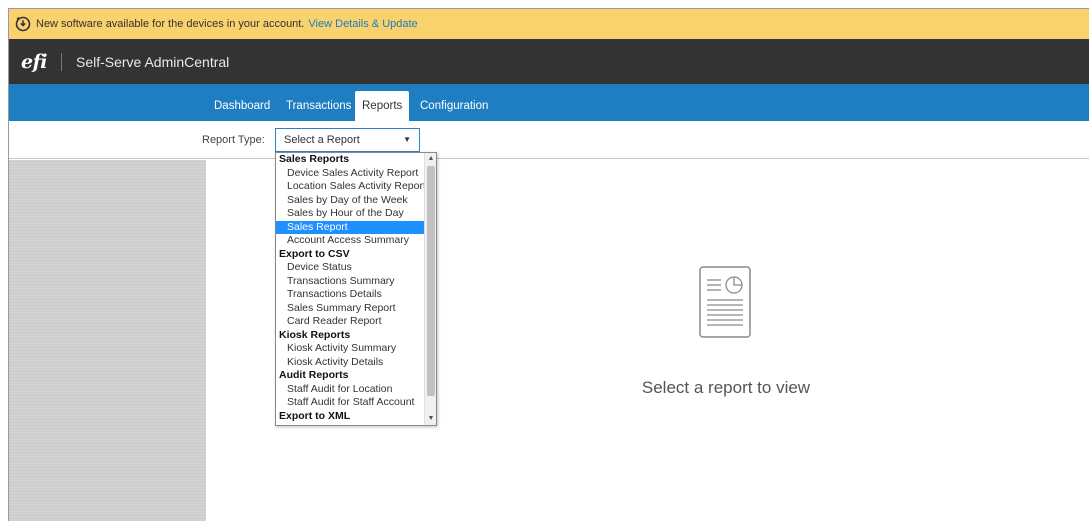 Image resolution: width=1089 pixels, height=521 pixels. I want to click on scroll-down-arrow-icon: ▼, so click(430, 419).